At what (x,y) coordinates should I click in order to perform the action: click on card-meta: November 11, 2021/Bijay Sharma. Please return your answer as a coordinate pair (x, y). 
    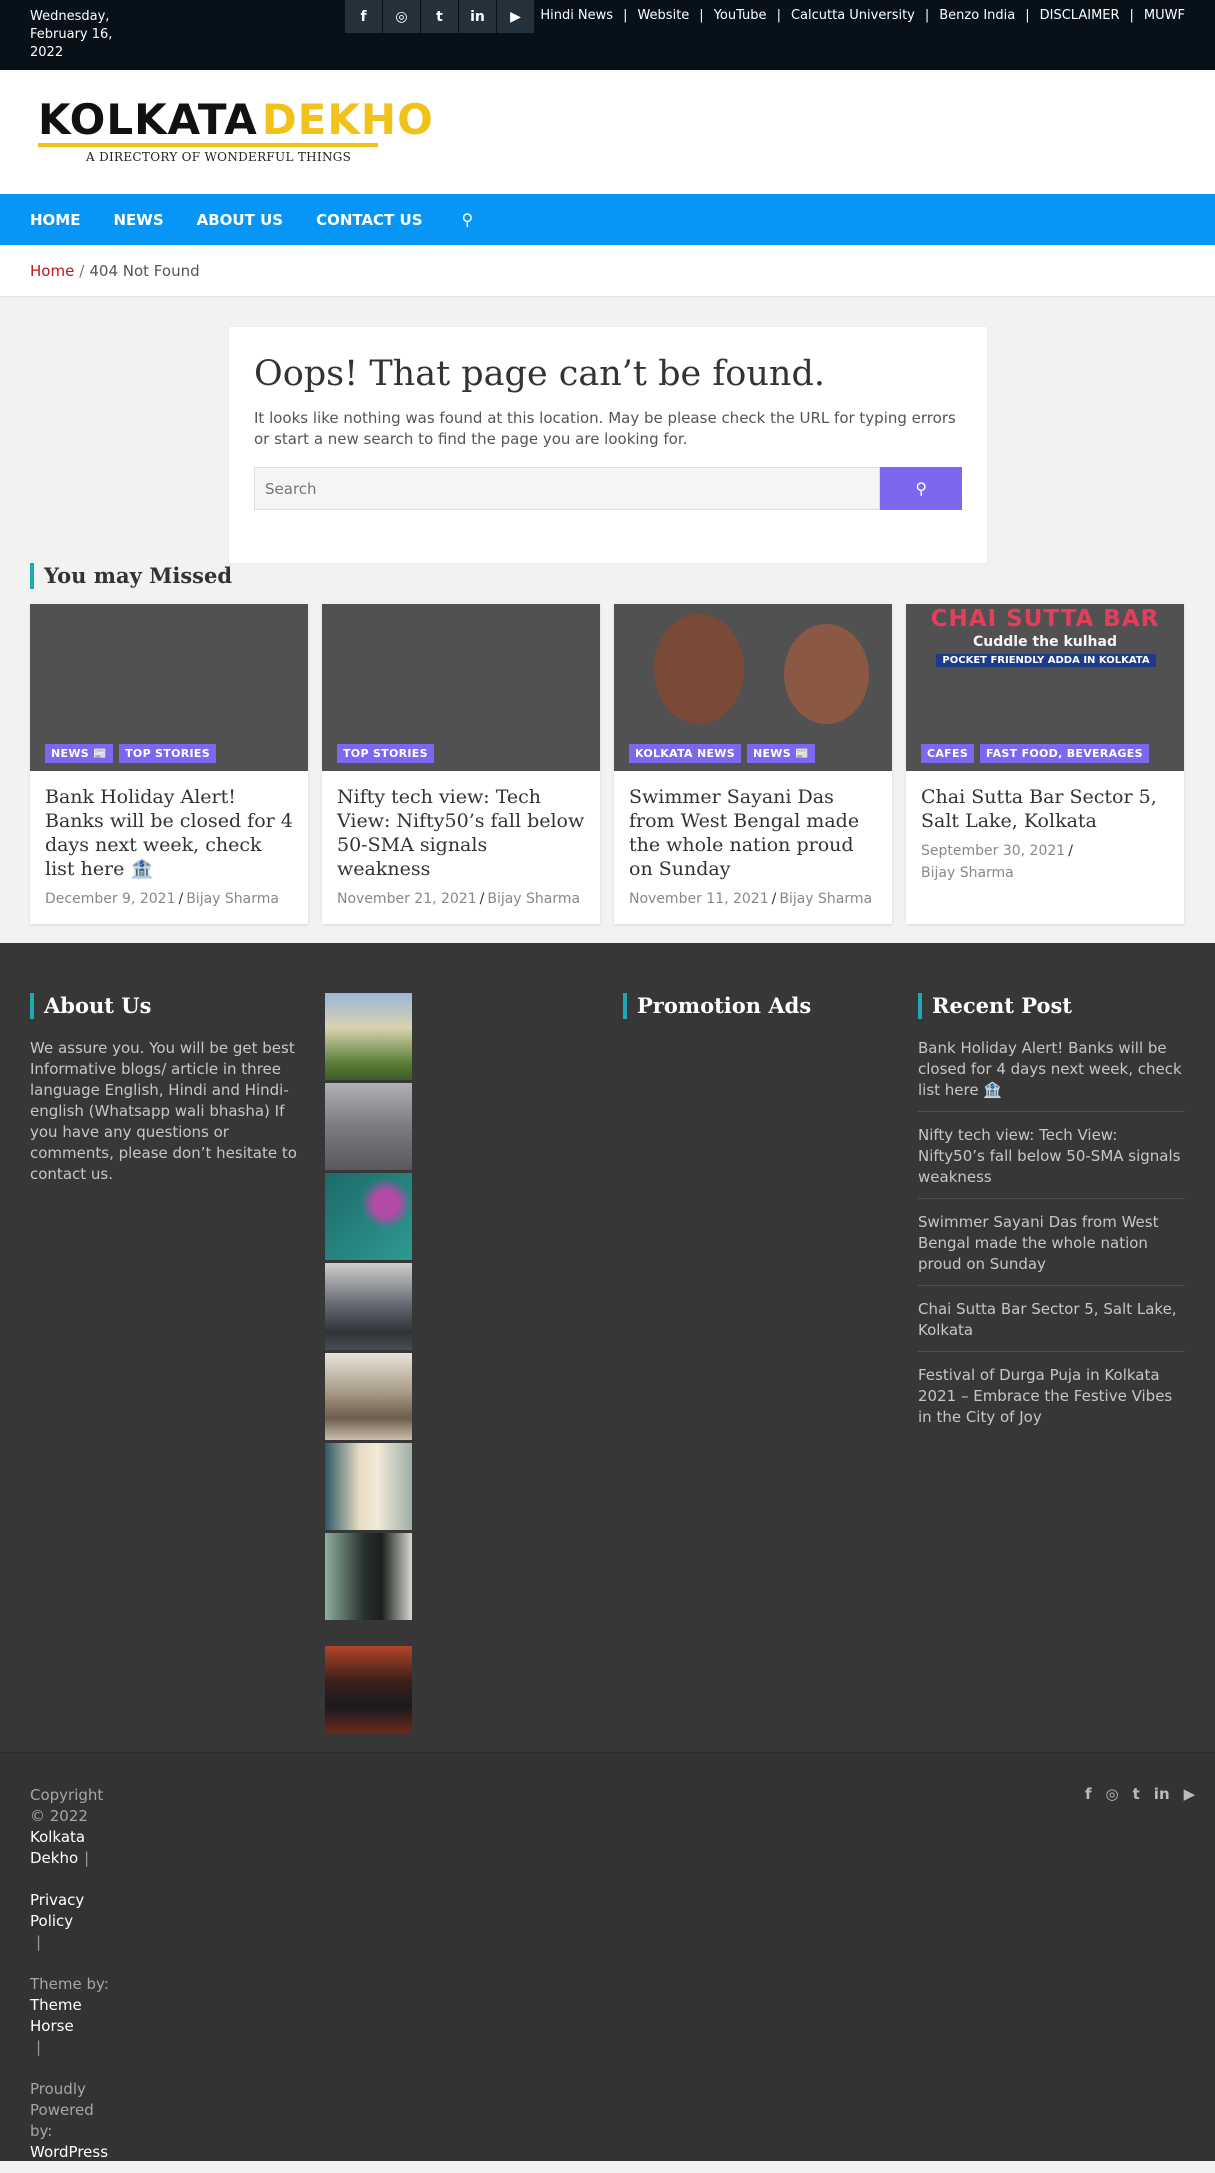
    Looking at the image, I should click on (751, 899).